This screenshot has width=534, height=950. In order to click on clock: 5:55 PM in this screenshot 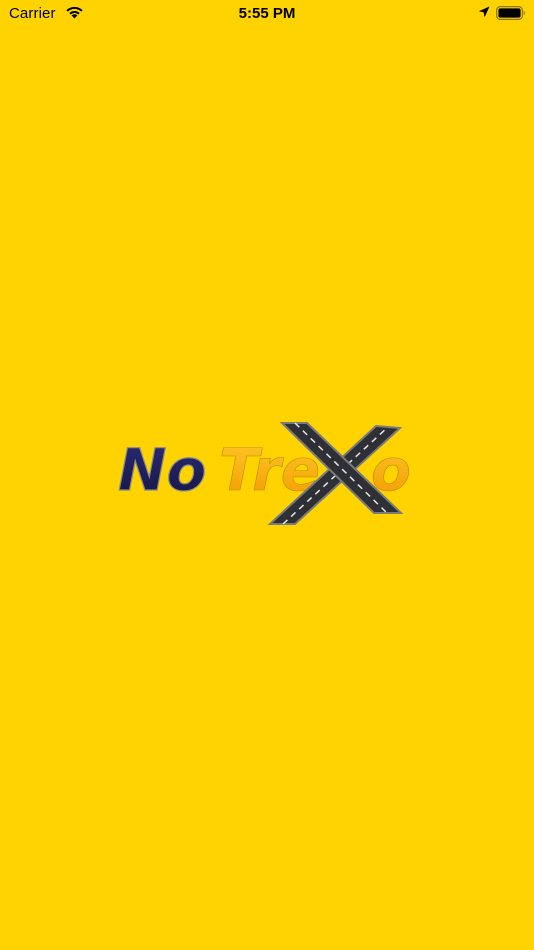, I will do `click(267, 13)`.